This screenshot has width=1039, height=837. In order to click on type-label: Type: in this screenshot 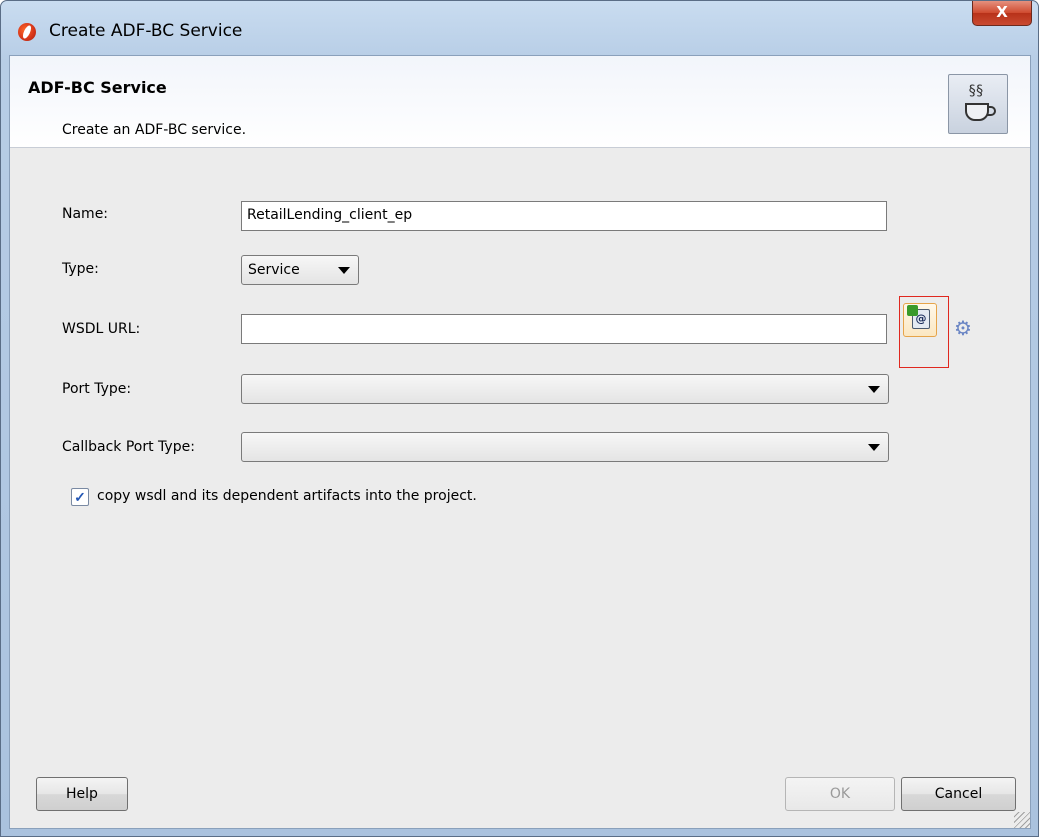, I will do `click(80, 269)`.